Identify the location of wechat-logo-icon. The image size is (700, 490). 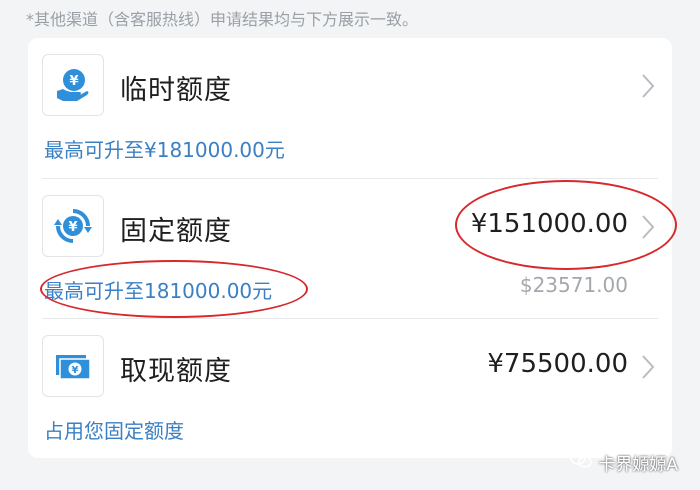
(581, 462).